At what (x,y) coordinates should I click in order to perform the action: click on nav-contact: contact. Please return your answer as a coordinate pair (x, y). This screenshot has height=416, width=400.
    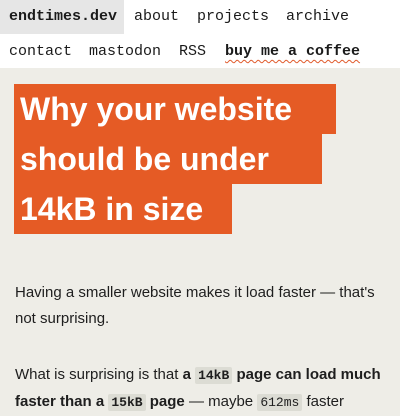
    Looking at the image, I should click on (40, 52).